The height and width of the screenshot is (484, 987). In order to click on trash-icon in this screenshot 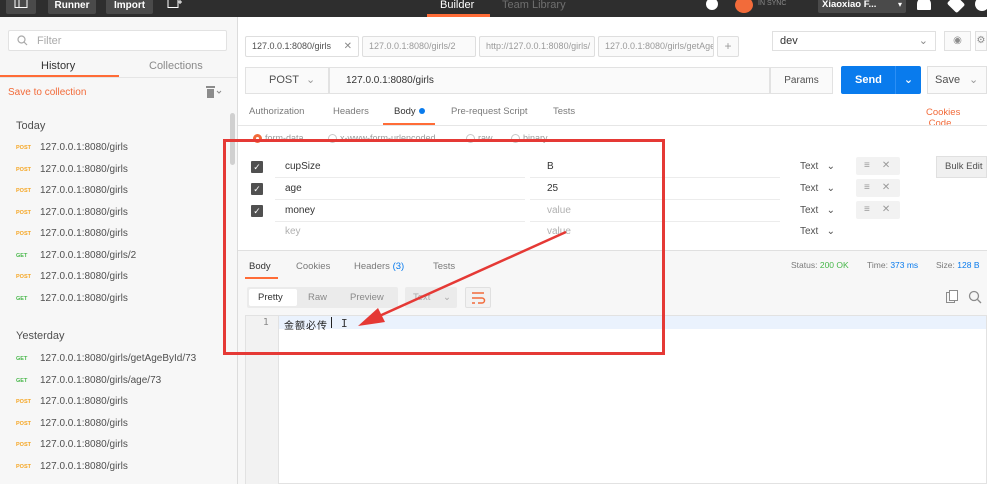, I will do `click(214, 92)`.